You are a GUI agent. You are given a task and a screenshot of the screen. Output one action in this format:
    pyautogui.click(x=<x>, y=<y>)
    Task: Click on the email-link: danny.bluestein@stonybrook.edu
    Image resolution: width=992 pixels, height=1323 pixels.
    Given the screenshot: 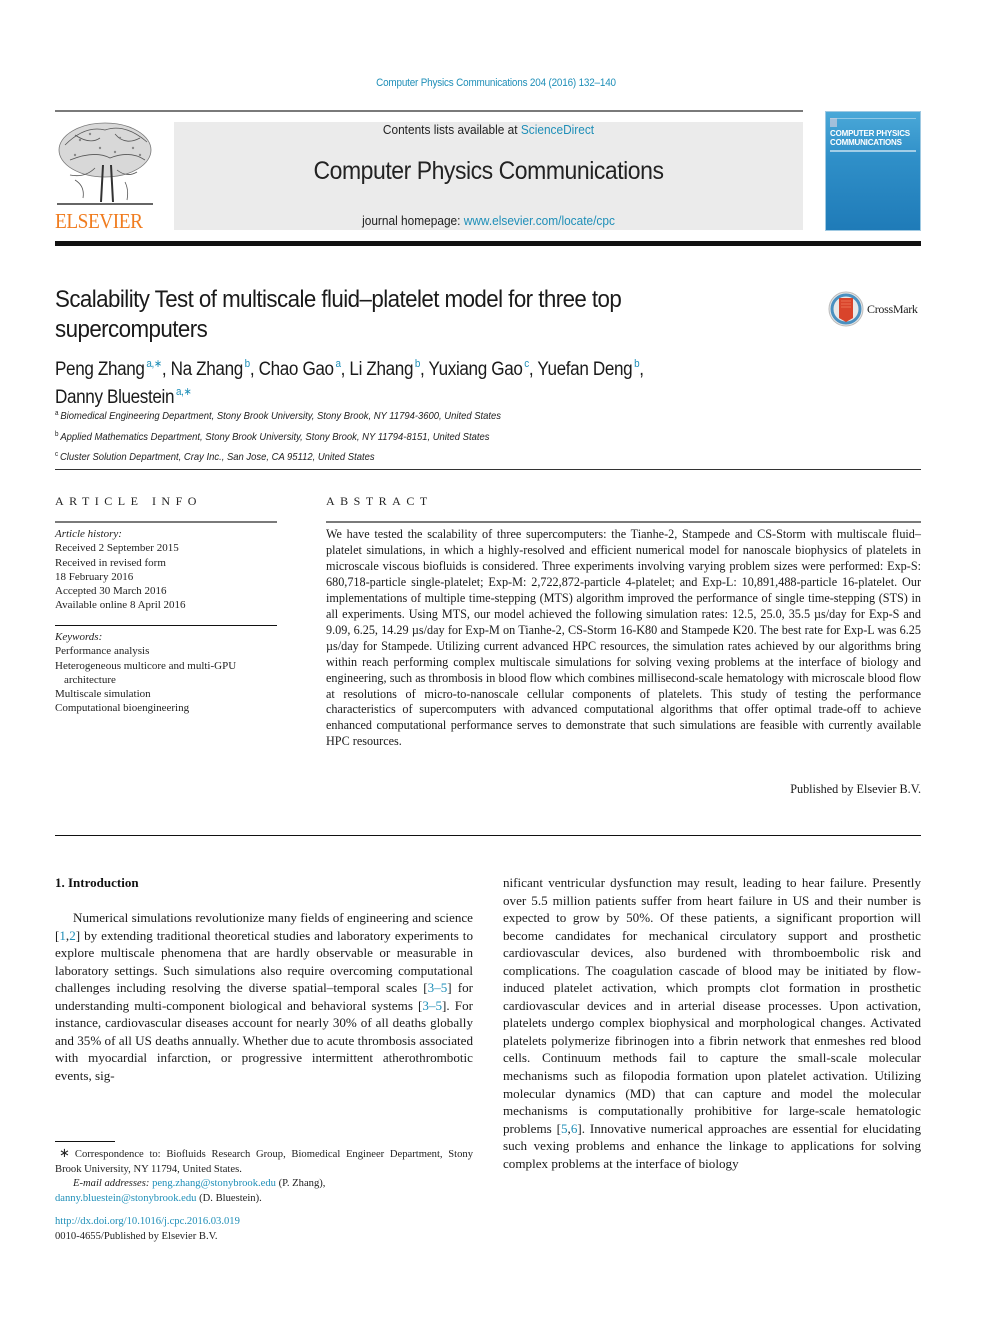 What is the action you would take?
    pyautogui.click(x=125, y=1198)
    